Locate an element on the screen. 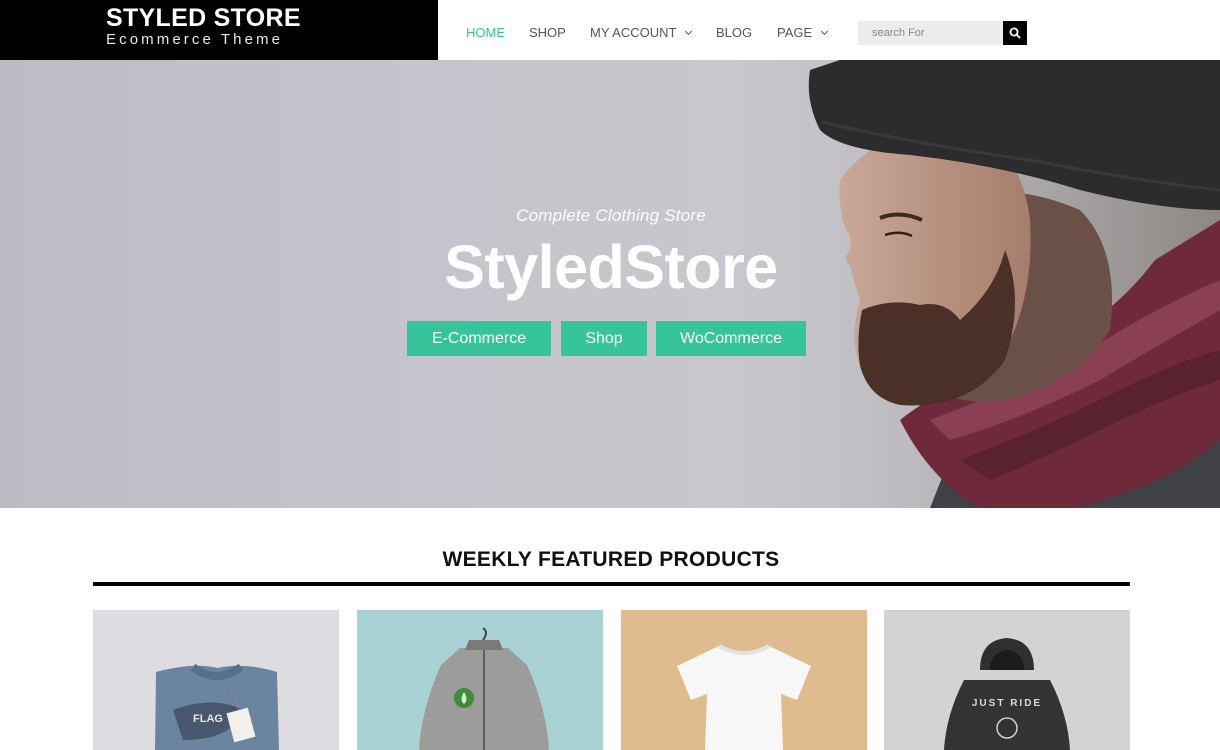  ecommerce-button: E-Commerce is located at coordinates (479, 338).